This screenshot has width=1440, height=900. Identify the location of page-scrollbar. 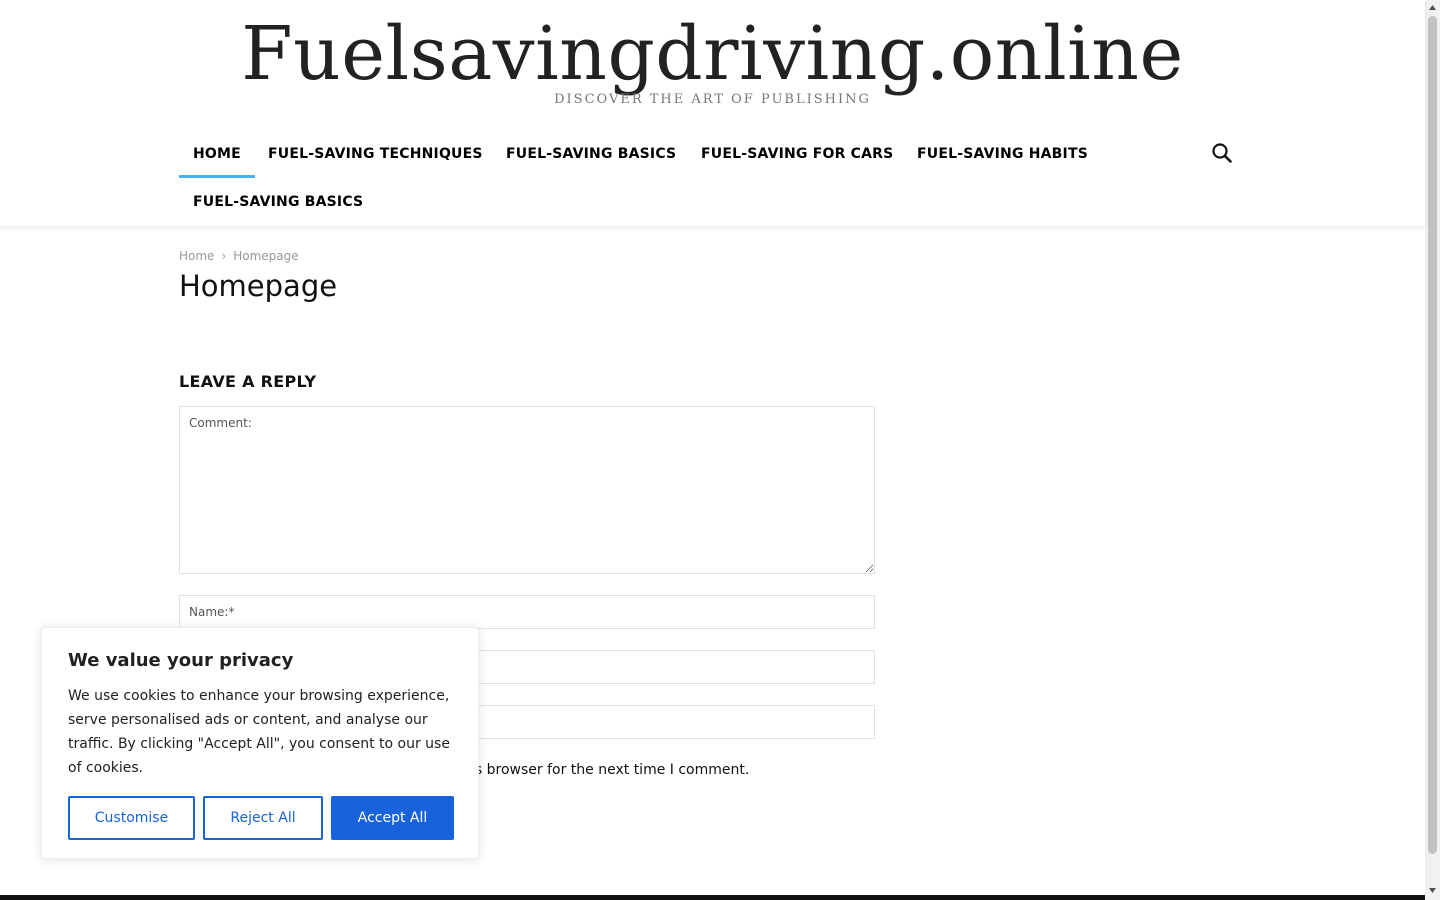
(1432, 450).